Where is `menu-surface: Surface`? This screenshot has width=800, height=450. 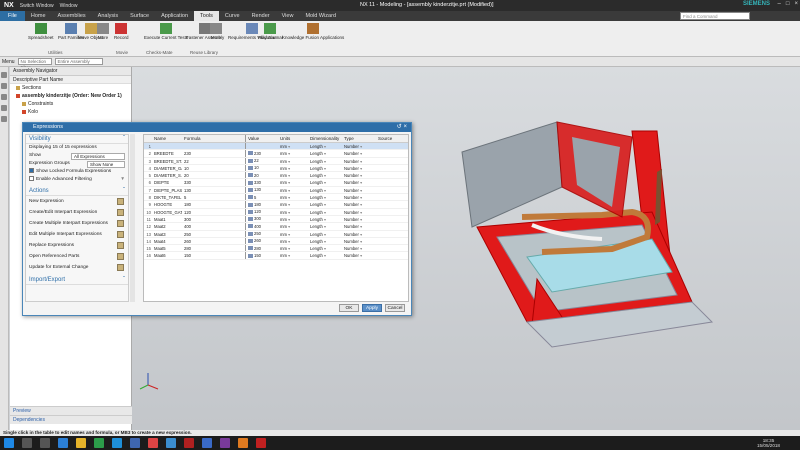
menu-surface: Surface is located at coordinates (139, 16).